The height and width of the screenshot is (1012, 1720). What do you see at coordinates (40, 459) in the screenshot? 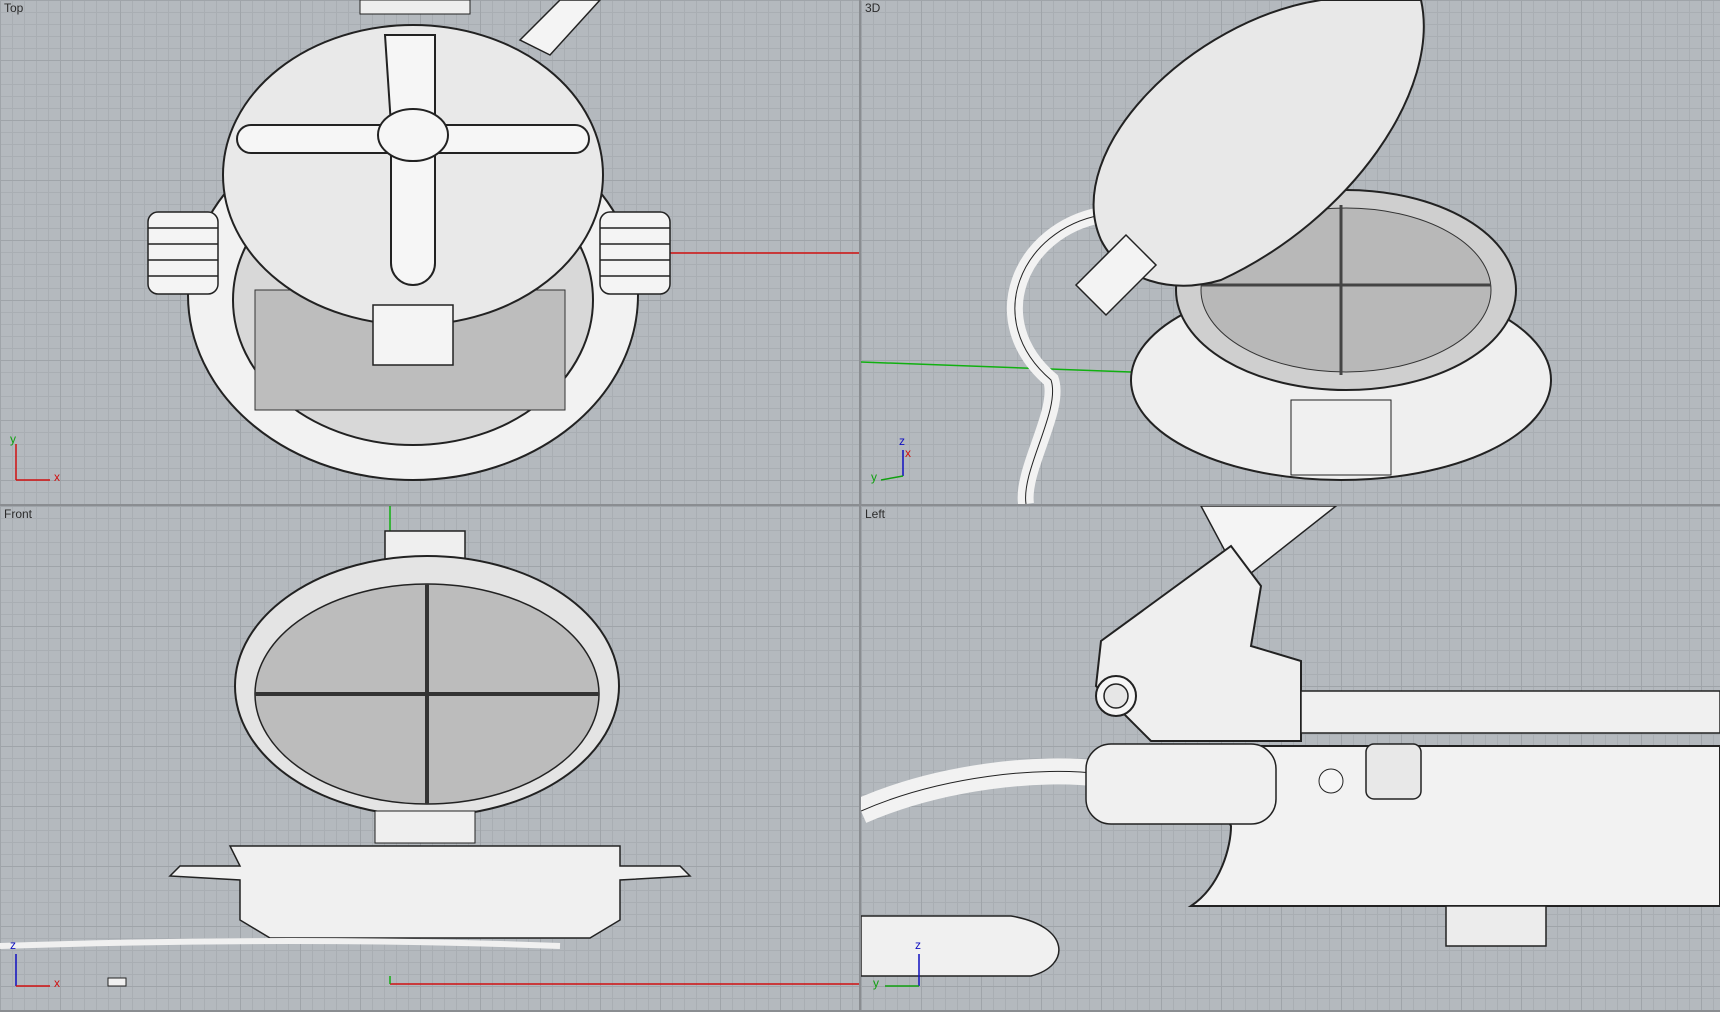
I see `axis-indicator: y x` at bounding box center [40, 459].